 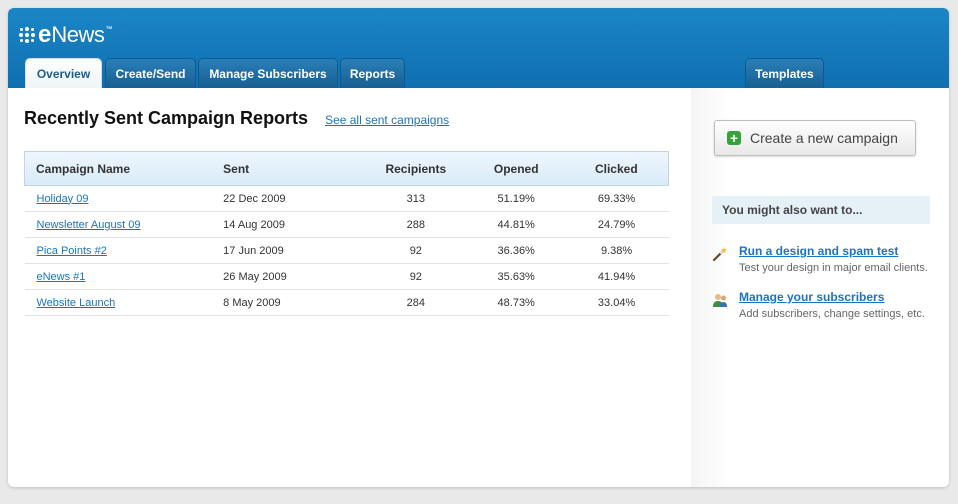 What do you see at coordinates (72, 251) in the screenshot?
I see `campaign-link: Pica Points #2` at bounding box center [72, 251].